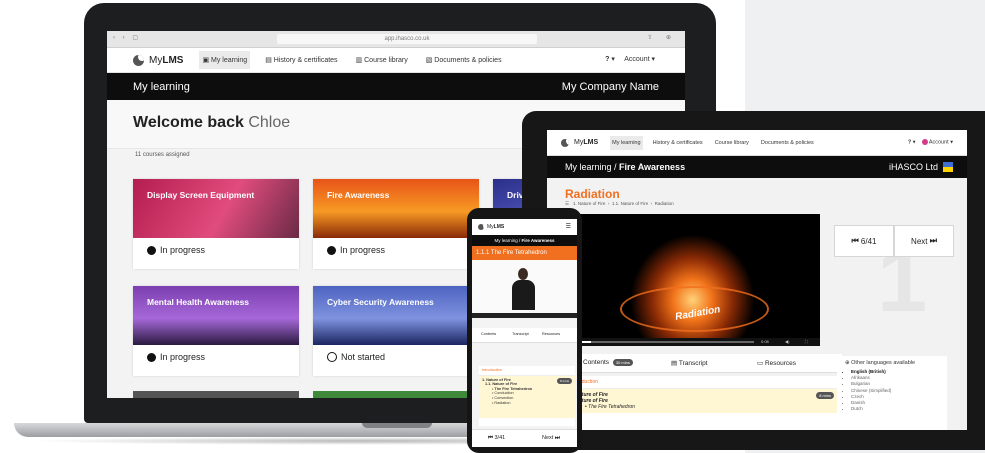 The width and height of the screenshot is (985, 453). Describe the element at coordinates (592, 194) in the screenshot. I see `lesson-title: Radiation` at that location.